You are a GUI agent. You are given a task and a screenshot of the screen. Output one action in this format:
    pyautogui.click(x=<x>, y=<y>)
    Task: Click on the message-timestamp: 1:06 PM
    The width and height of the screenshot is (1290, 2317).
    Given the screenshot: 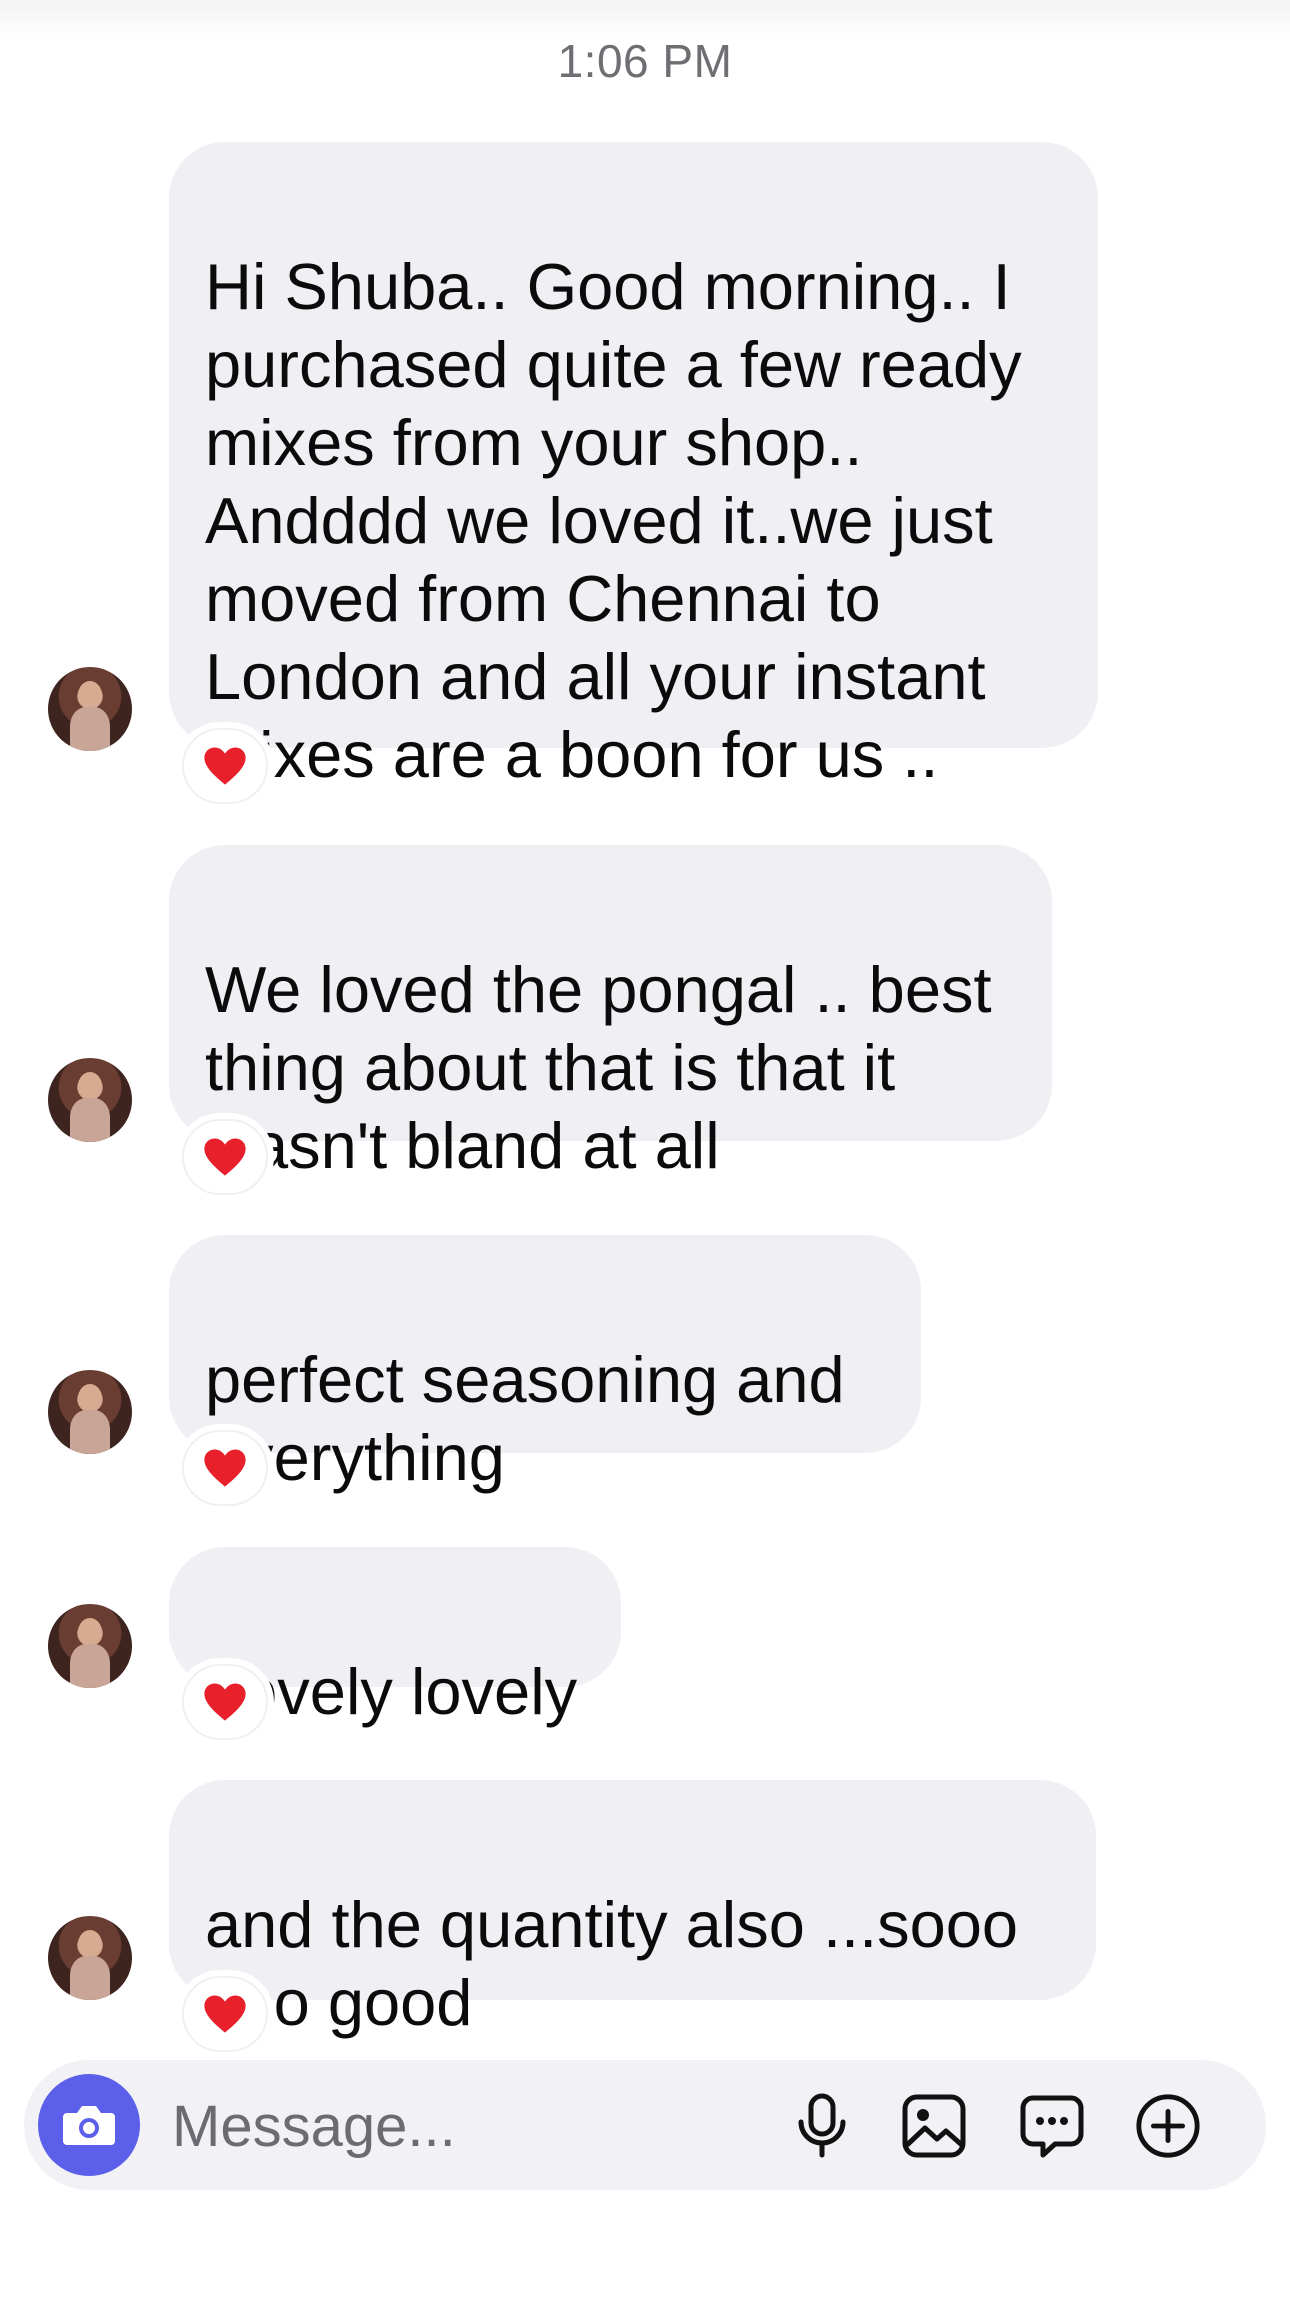 What is the action you would take?
    pyautogui.click(x=645, y=61)
    